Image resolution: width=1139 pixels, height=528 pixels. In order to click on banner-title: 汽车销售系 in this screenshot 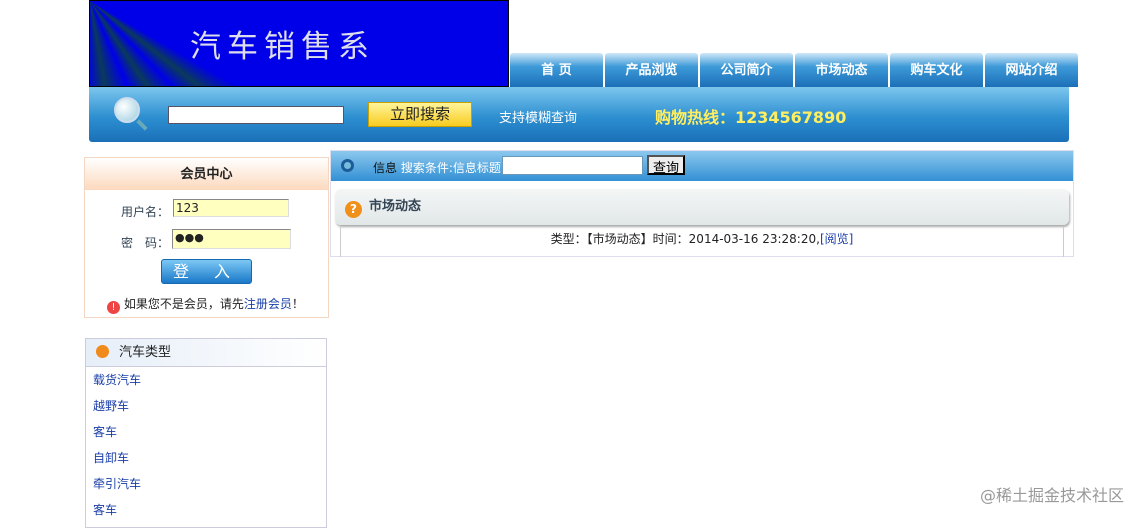, I will do `click(282, 47)`.